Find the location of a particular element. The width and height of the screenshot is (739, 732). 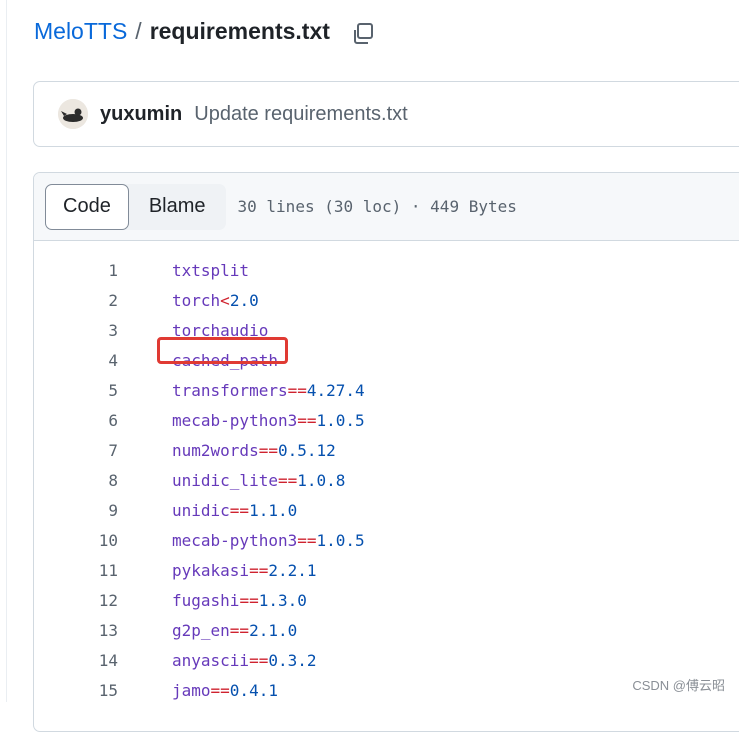

package-name: anyascii is located at coordinates (211, 660).